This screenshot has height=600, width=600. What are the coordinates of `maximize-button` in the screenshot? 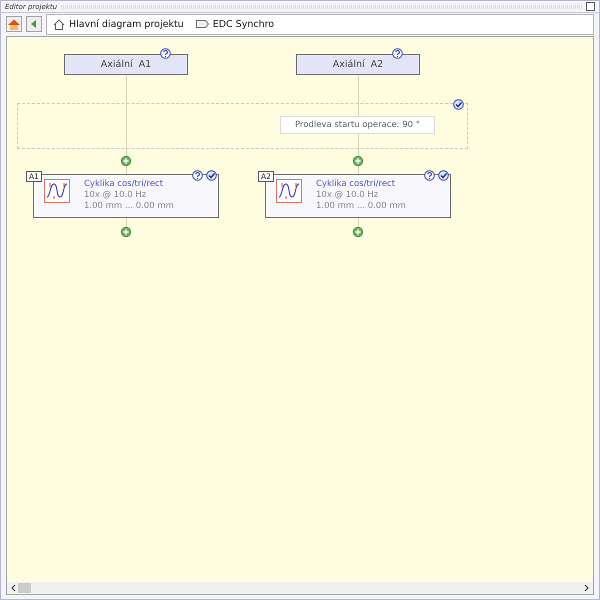 It's located at (590, 6).